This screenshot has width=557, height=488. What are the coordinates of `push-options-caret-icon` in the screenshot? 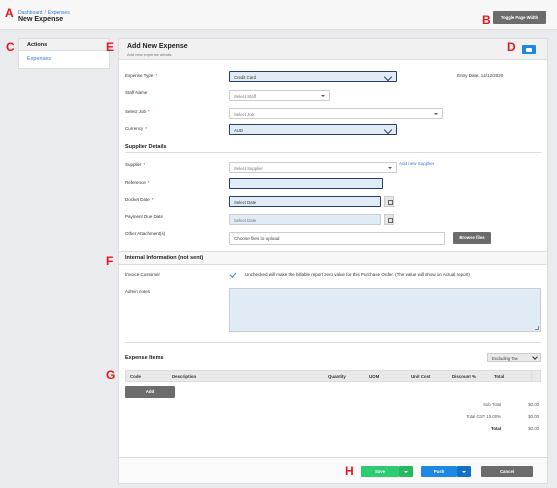 It's located at (464, 471).